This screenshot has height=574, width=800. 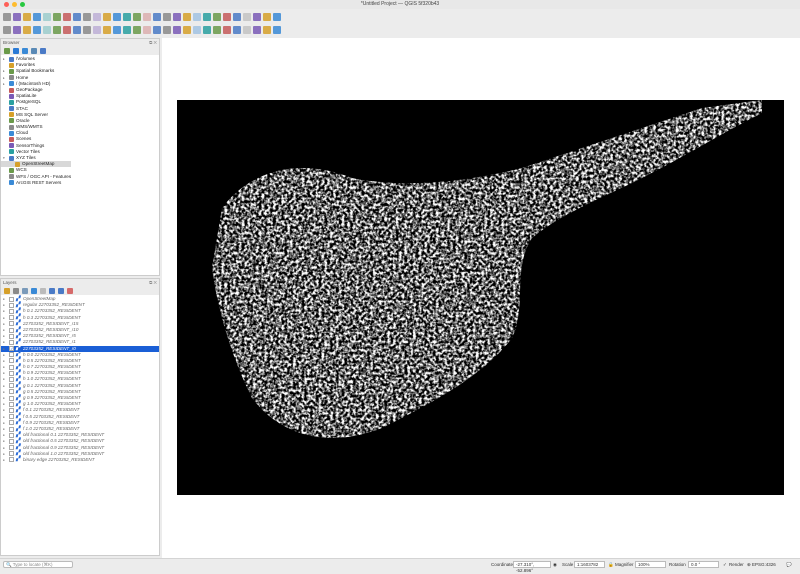 I want to click on change-label-icon, so click(x=247, y=30).